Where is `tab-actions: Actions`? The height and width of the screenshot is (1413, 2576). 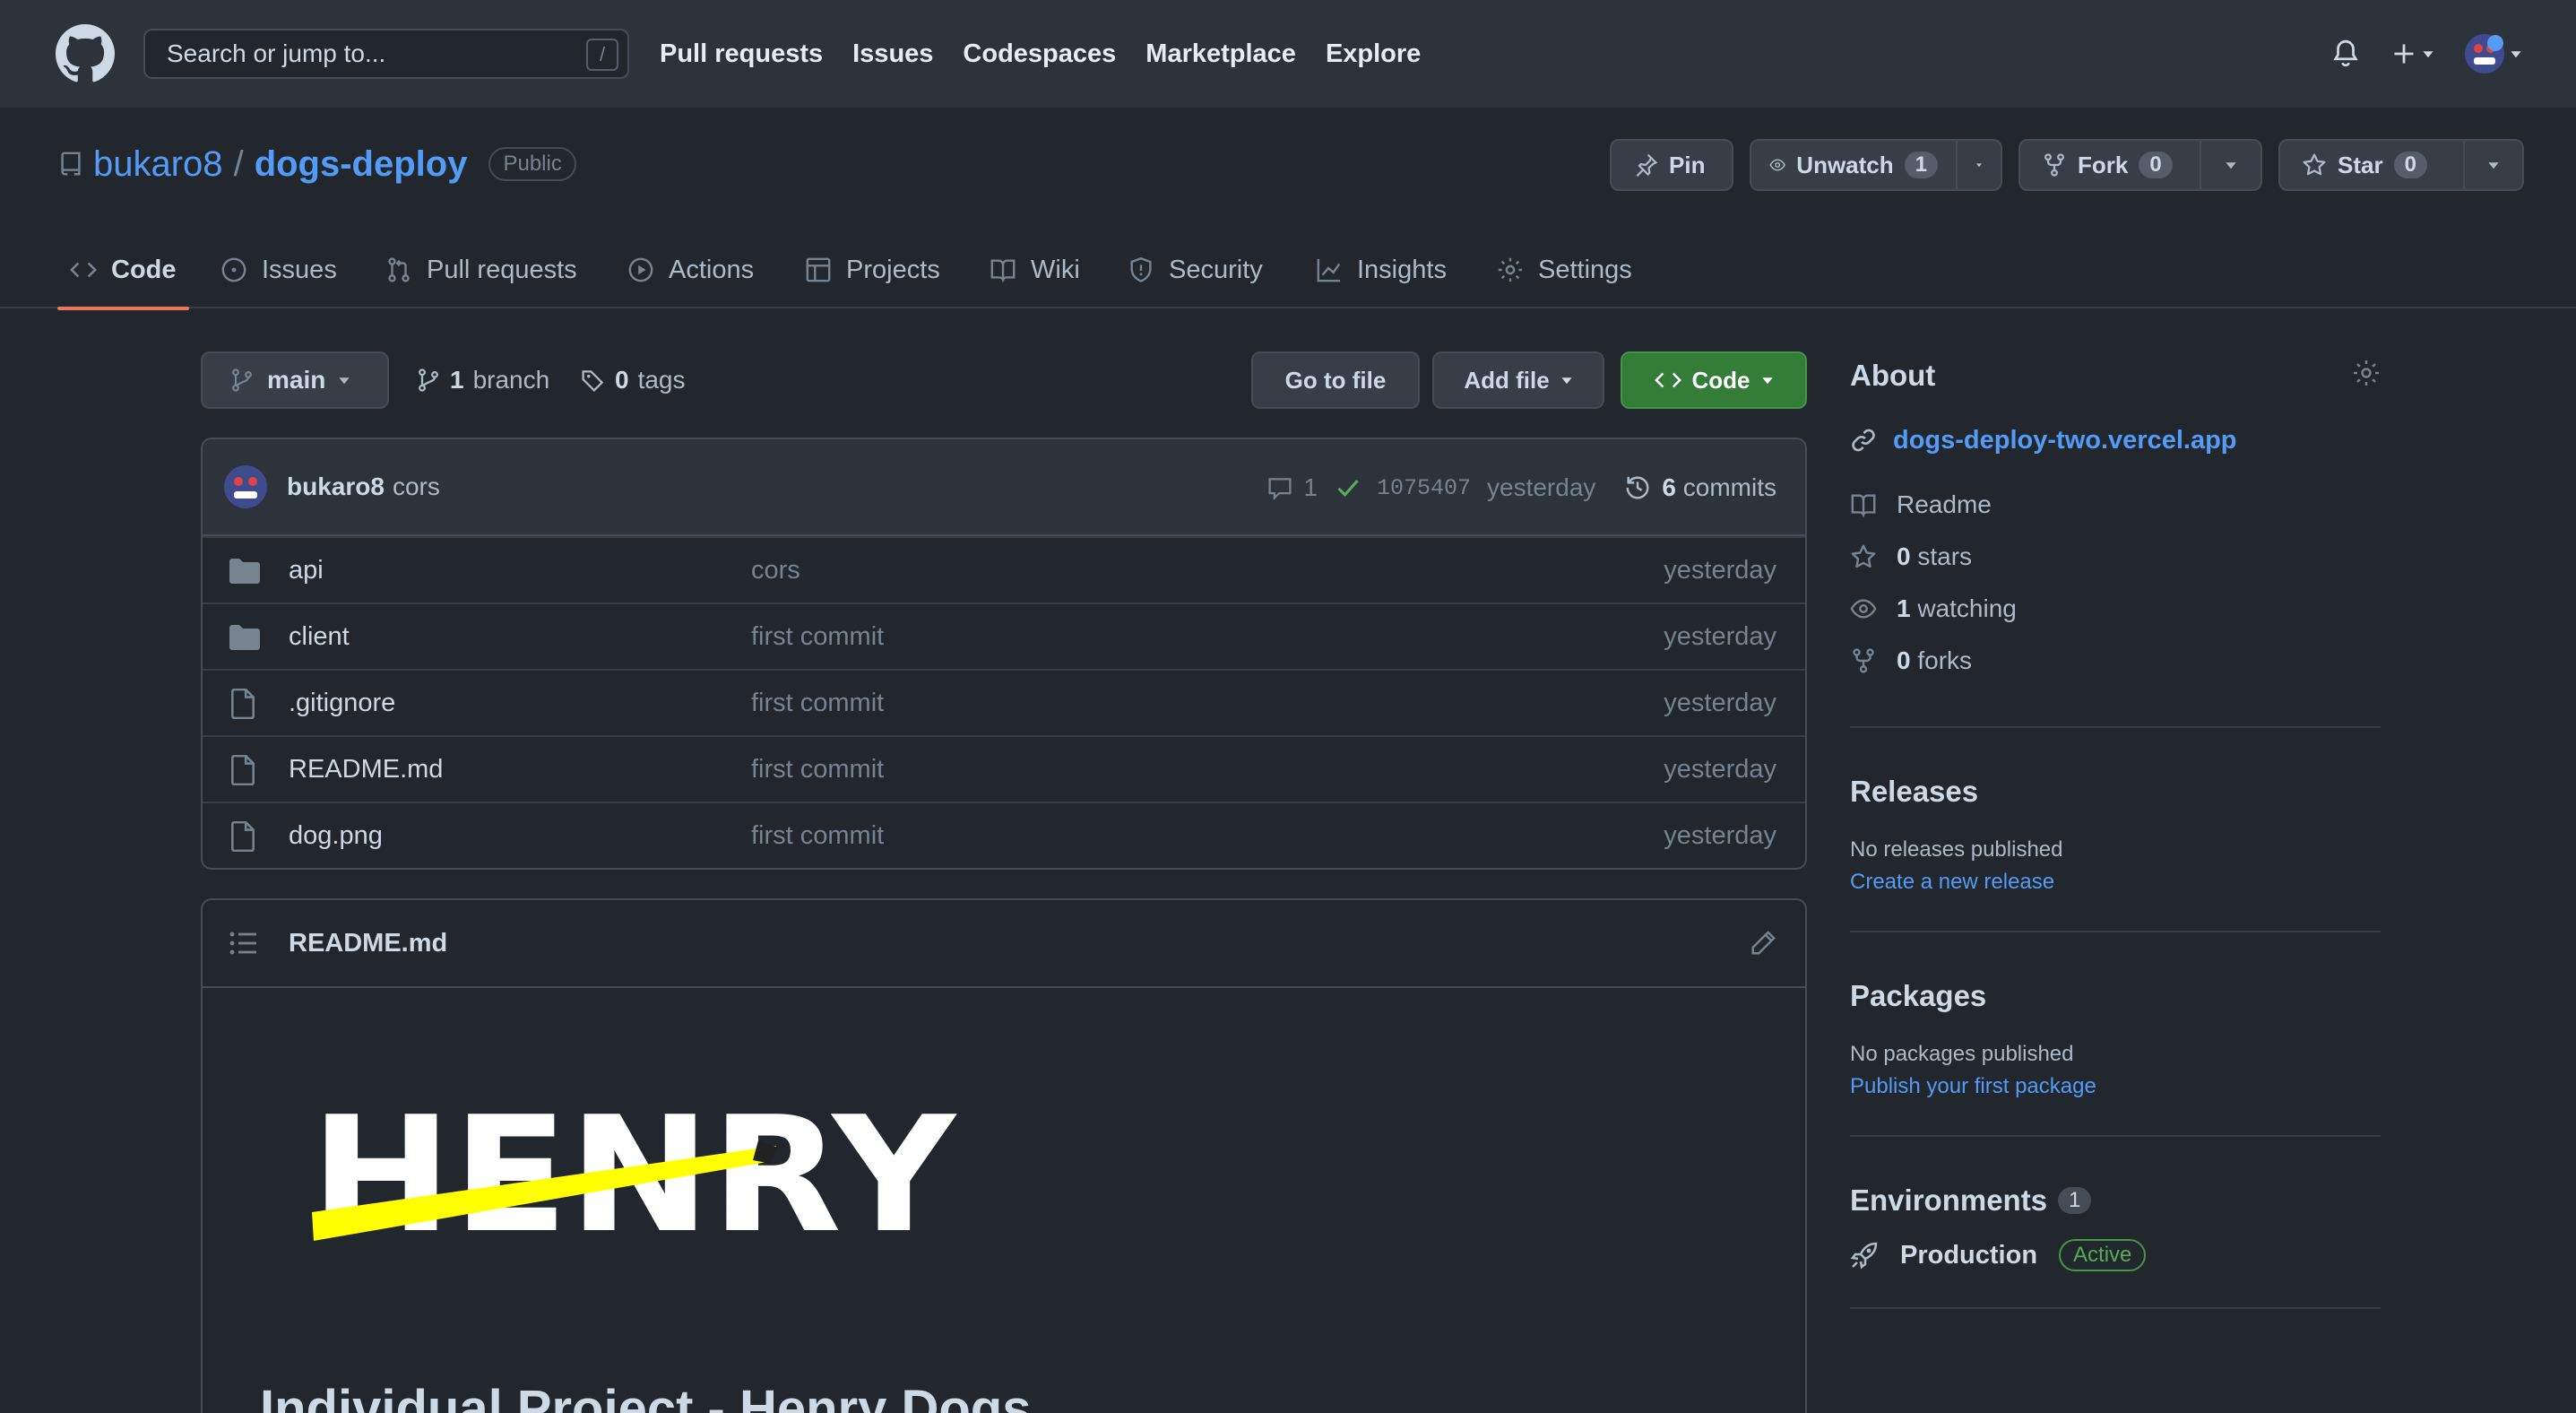
tab-actions: Actions is located at coordinates (690, 269).